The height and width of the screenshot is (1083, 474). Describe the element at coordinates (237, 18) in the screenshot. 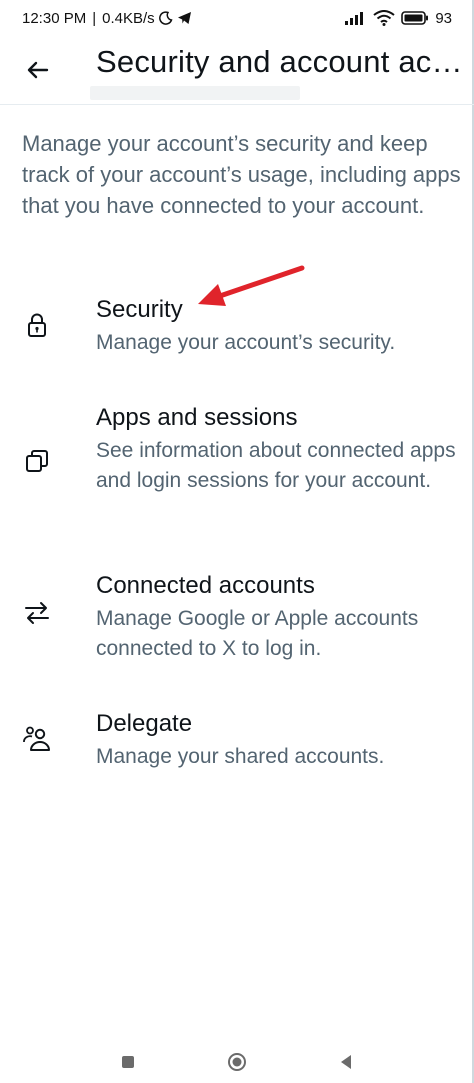

I see `status-bar: 12:30 PM | 0.4KB/s 93` at that location.